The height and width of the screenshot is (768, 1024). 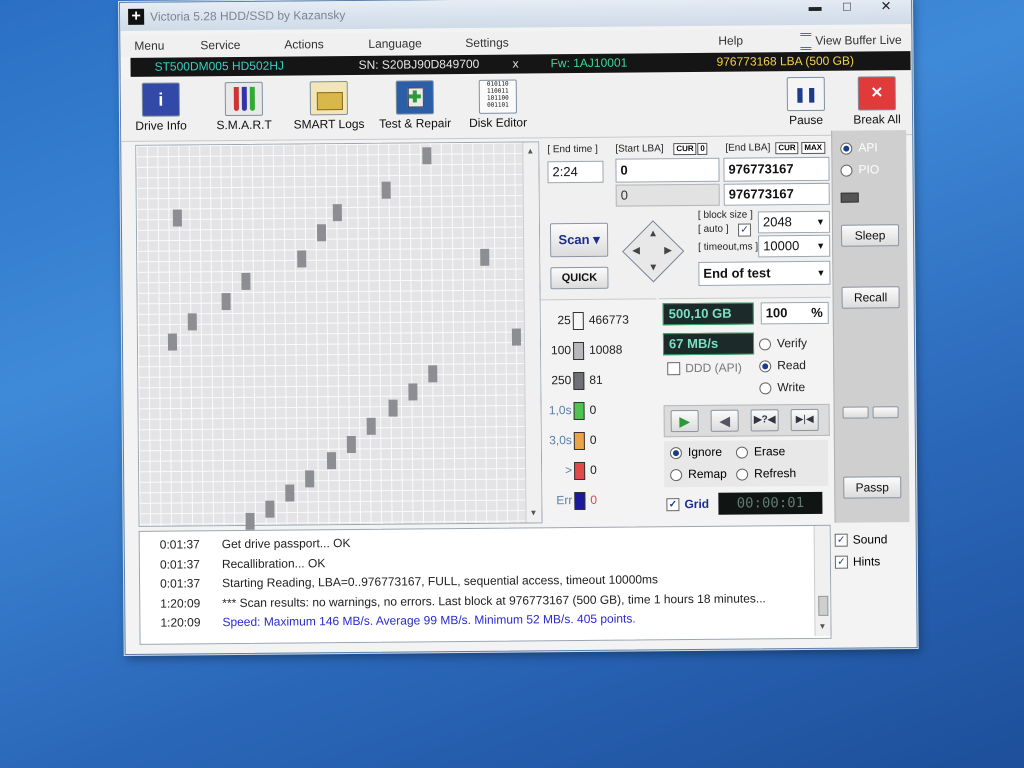 I want to click on view-buffer-live-button: View Buffer Live, so click(x=851, y=41).